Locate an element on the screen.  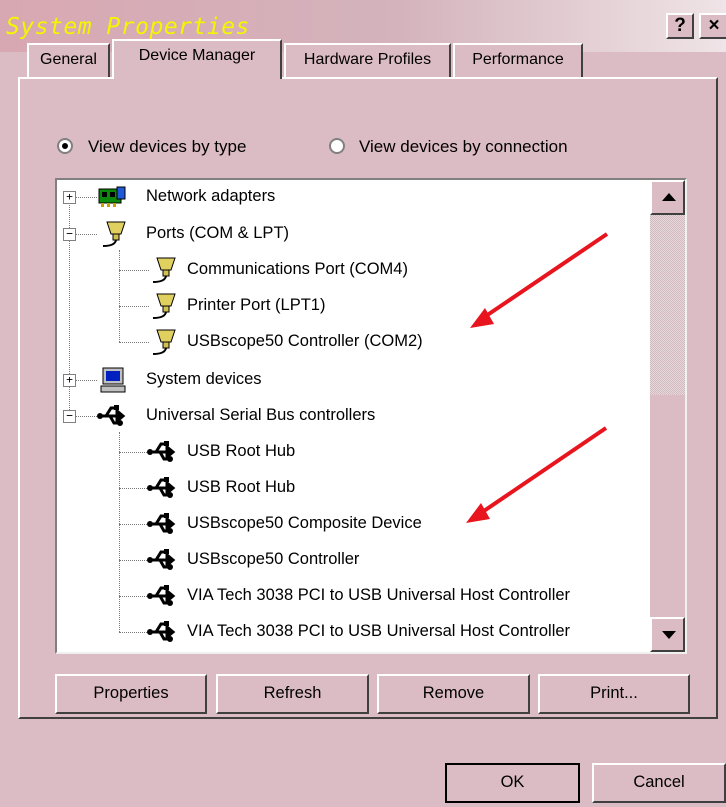
arrow-up-icon is located at coordinates (669, 197).